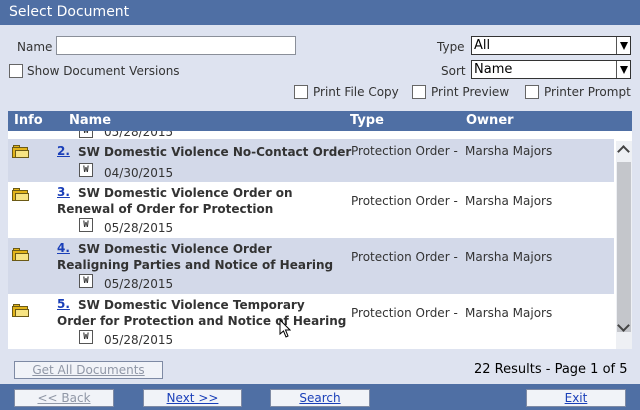 This screenshot has height=410, width=640. Describe the element at coordinates (624, 151) in the screenshot. I see `chevron-up-icon` at that location.